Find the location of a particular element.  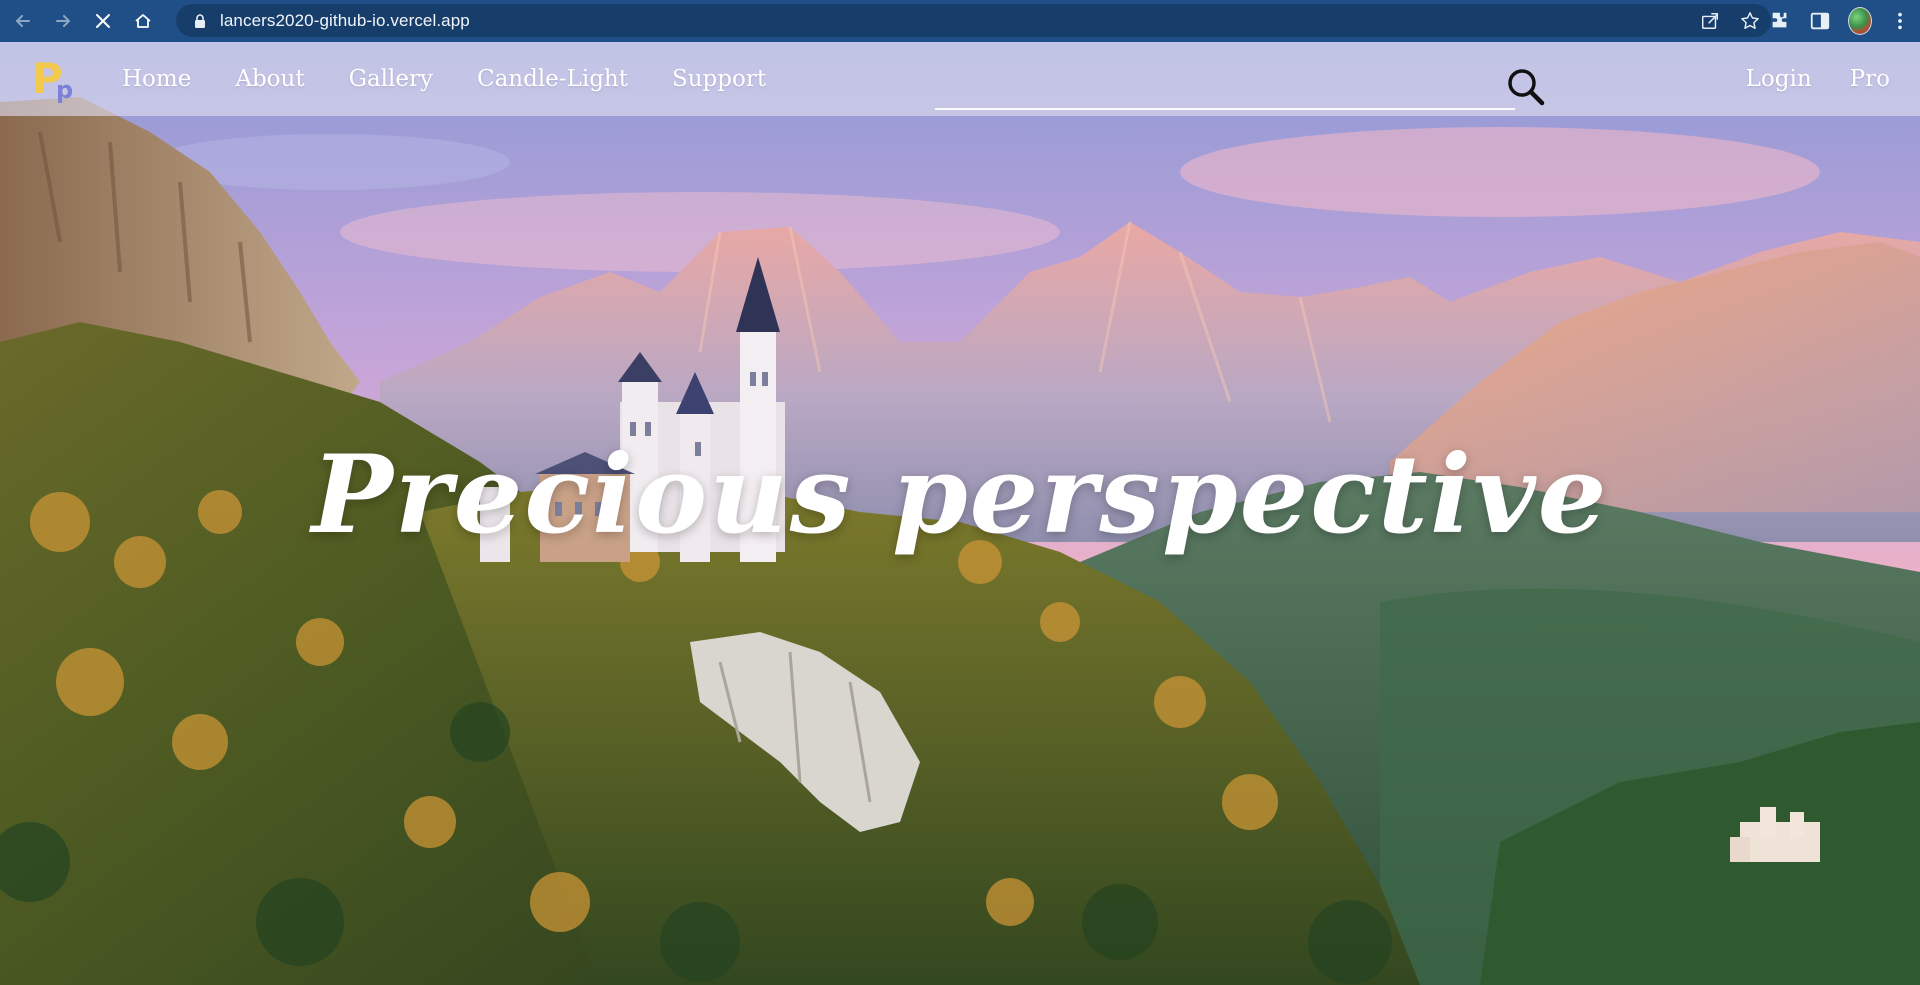

arrow-left-icon is located at coordinates (23, 21).